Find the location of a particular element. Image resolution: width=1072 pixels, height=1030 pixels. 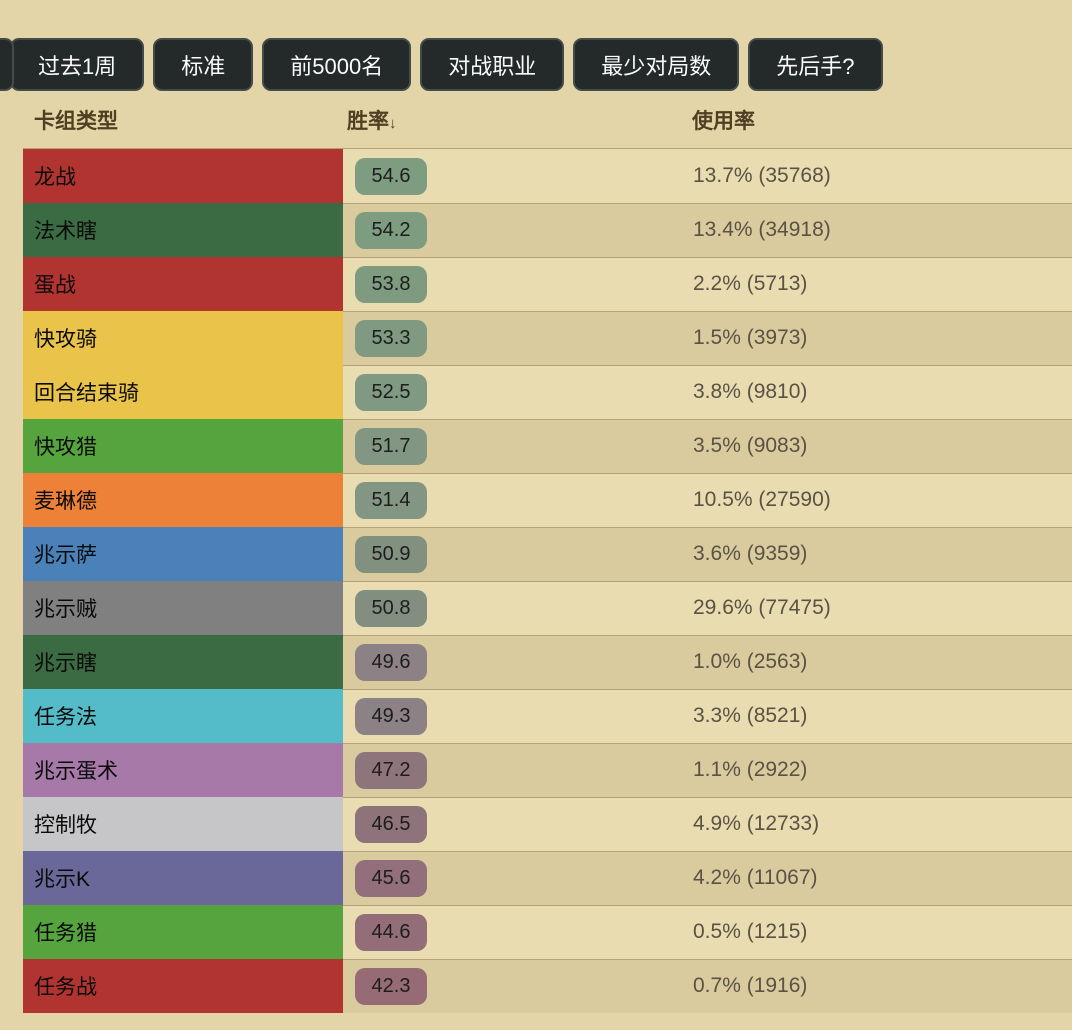

winrate-cell: 53.8 is located at coordinates (391, 284).